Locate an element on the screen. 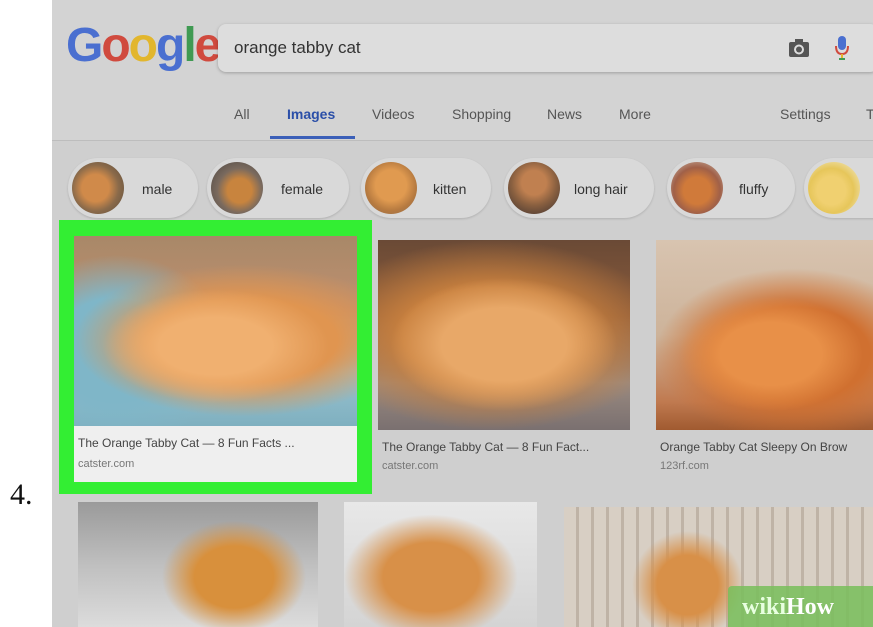 The image size is (873, 627). tab-settings: Settings is located at coordinates (805, 114).